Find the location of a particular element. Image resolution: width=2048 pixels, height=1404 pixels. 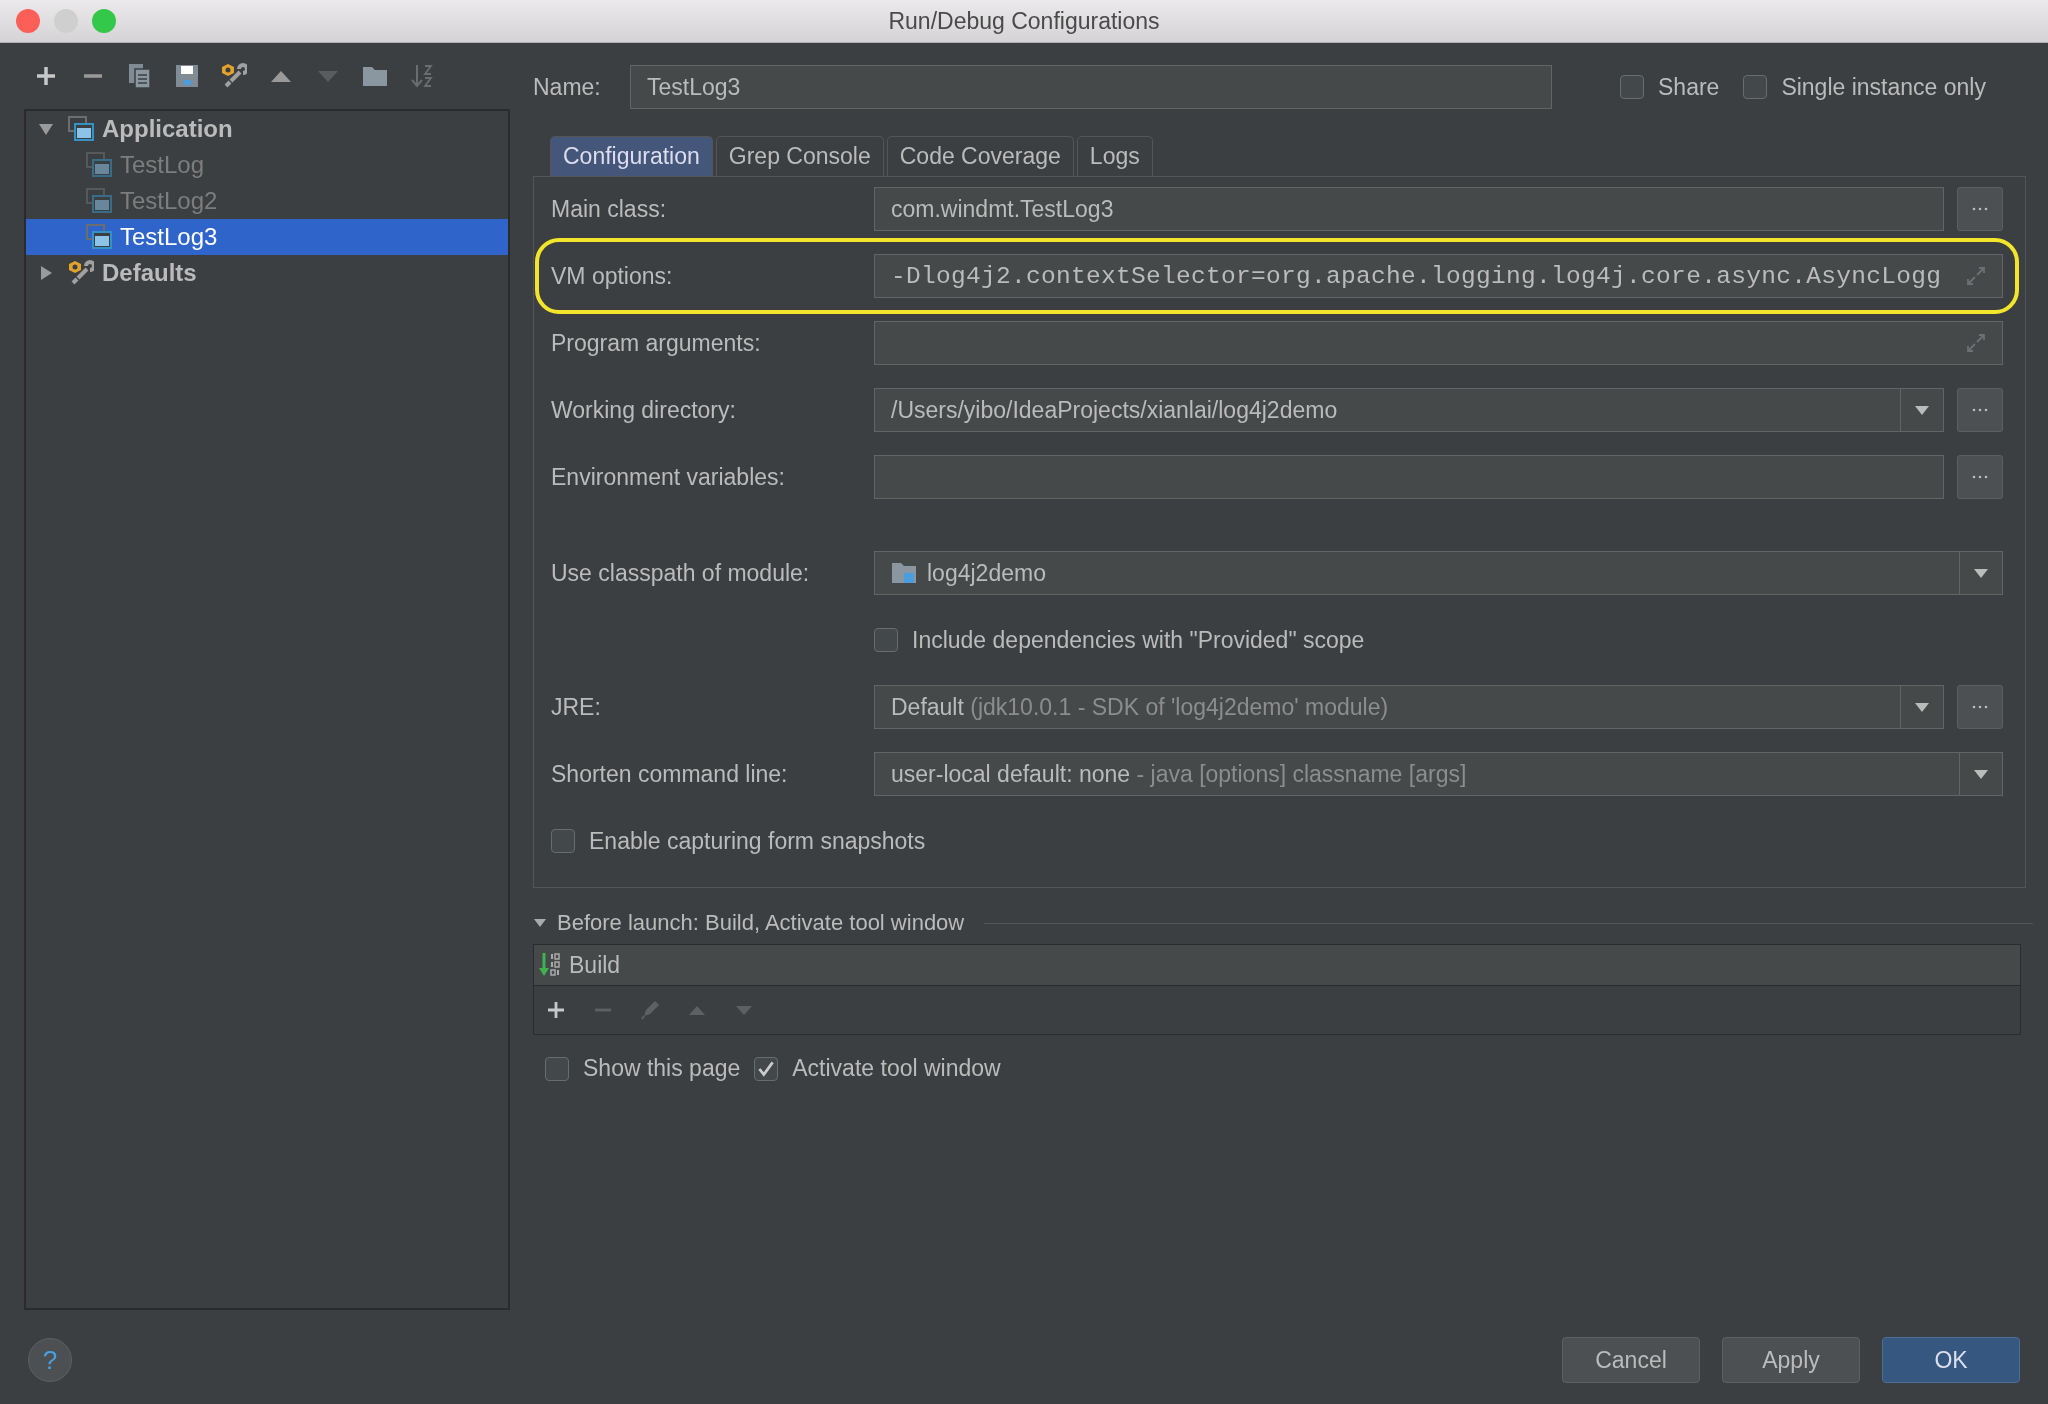

dropdown: Default (jdk10.0.1 - SDK of 'log4j2demo' module) is located at coordinates (1409, 707).